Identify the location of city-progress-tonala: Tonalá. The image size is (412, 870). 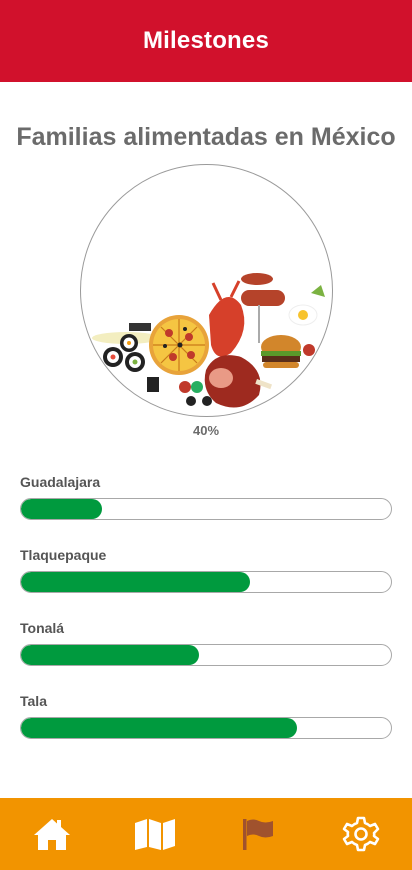
(206, 643).